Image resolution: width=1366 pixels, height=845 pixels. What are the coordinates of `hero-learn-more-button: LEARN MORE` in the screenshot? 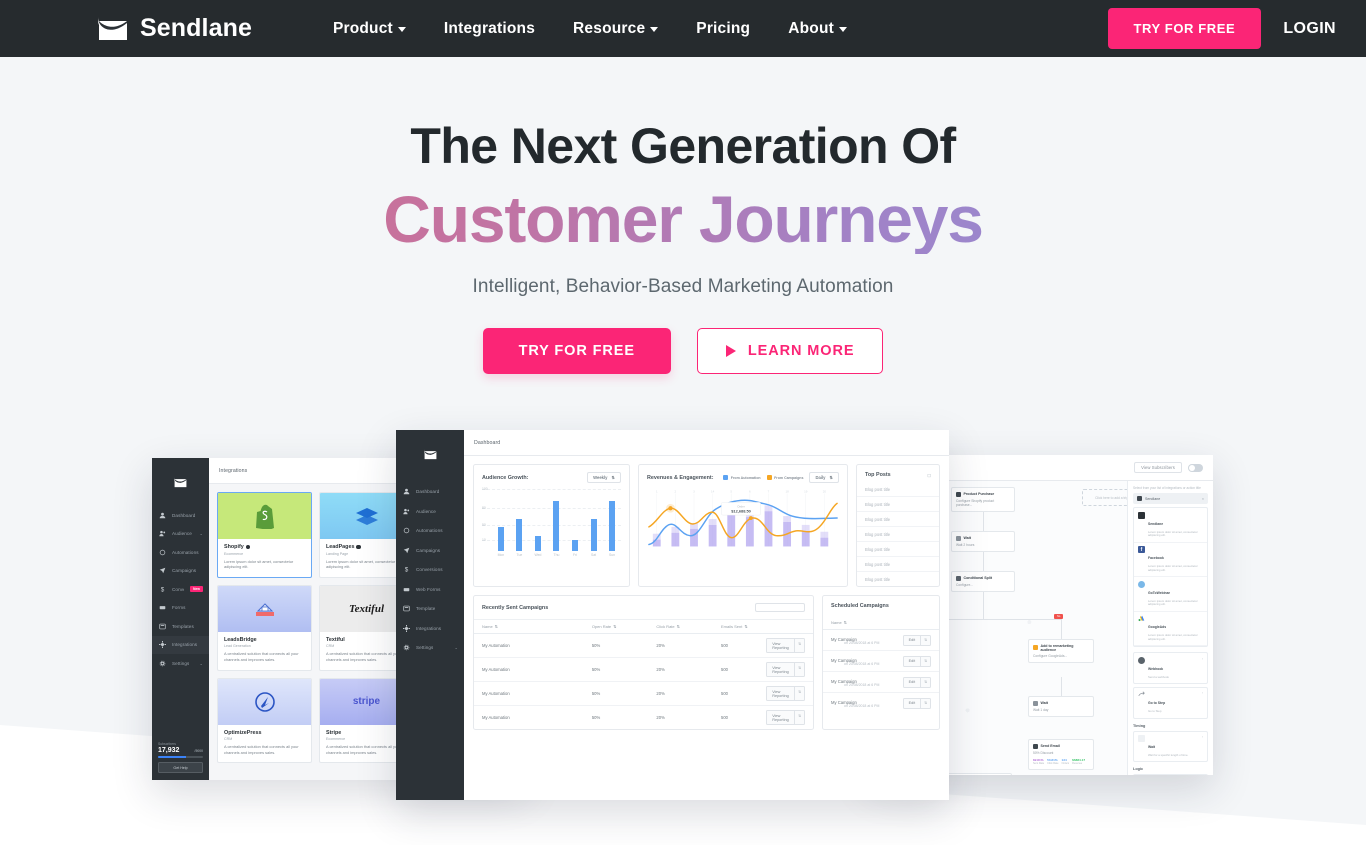 It's located at (790, 350).